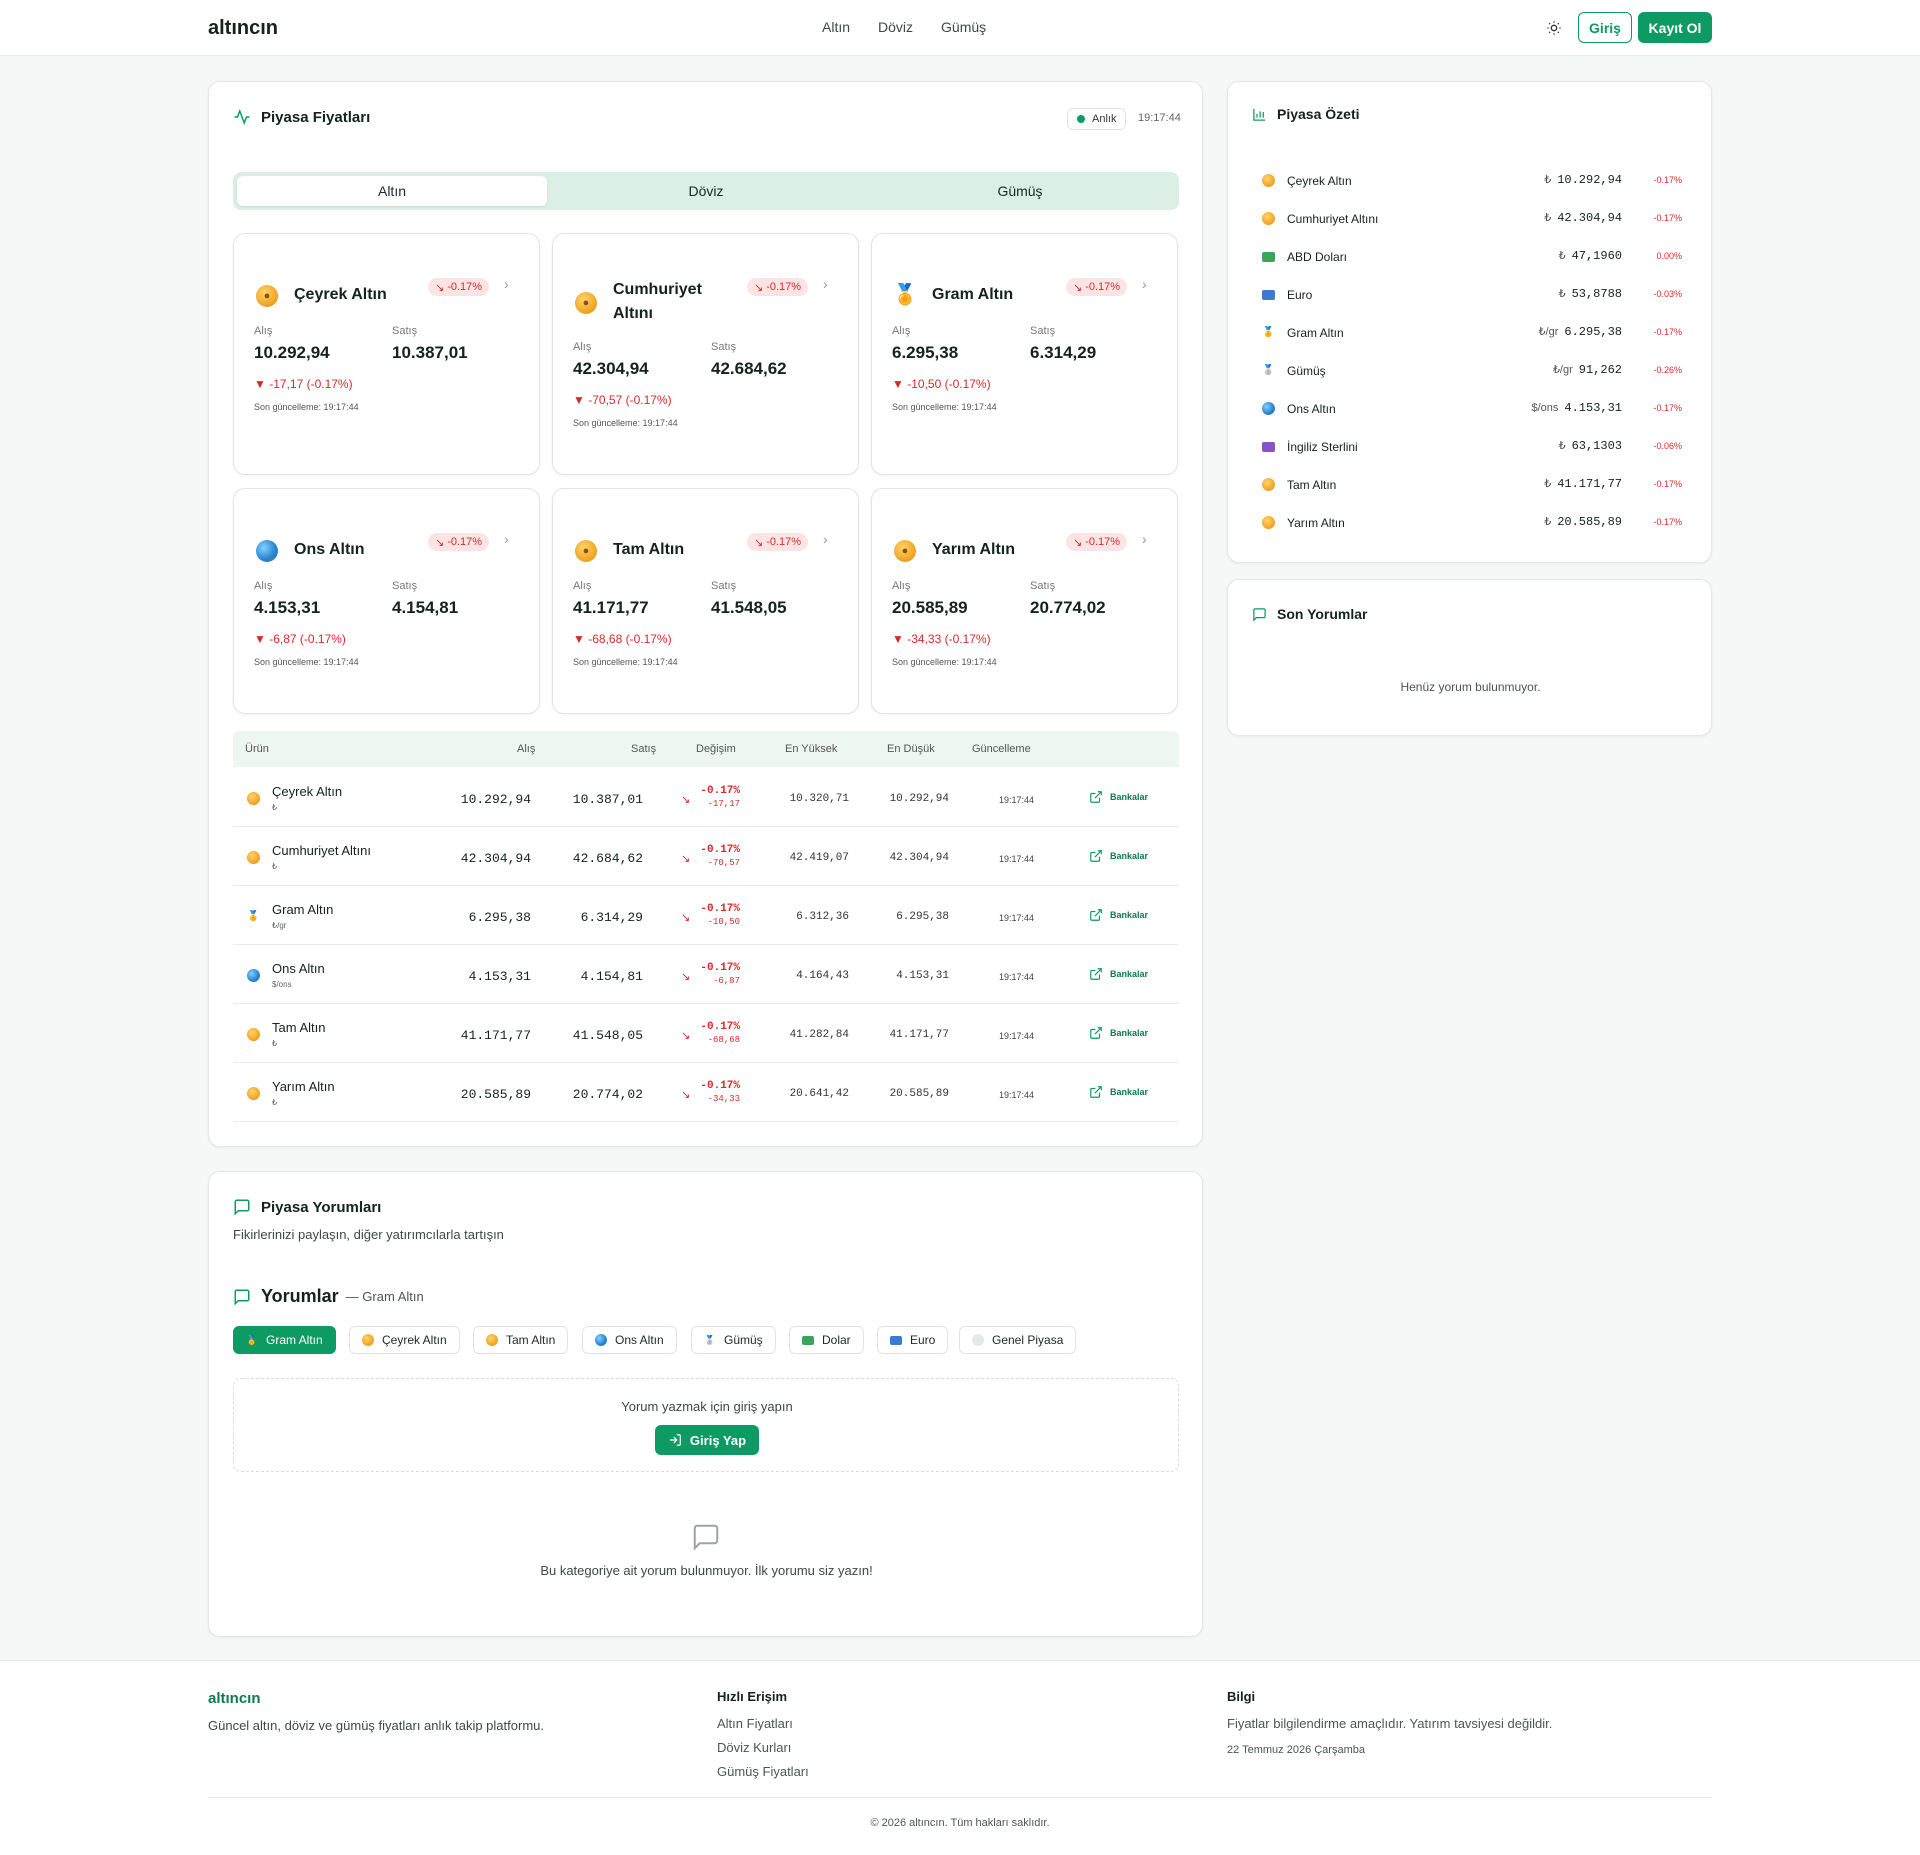 The height and width of the screenshot is (1855, 1920). I want to click on row-high: 10.320,71, so click(819, 799).